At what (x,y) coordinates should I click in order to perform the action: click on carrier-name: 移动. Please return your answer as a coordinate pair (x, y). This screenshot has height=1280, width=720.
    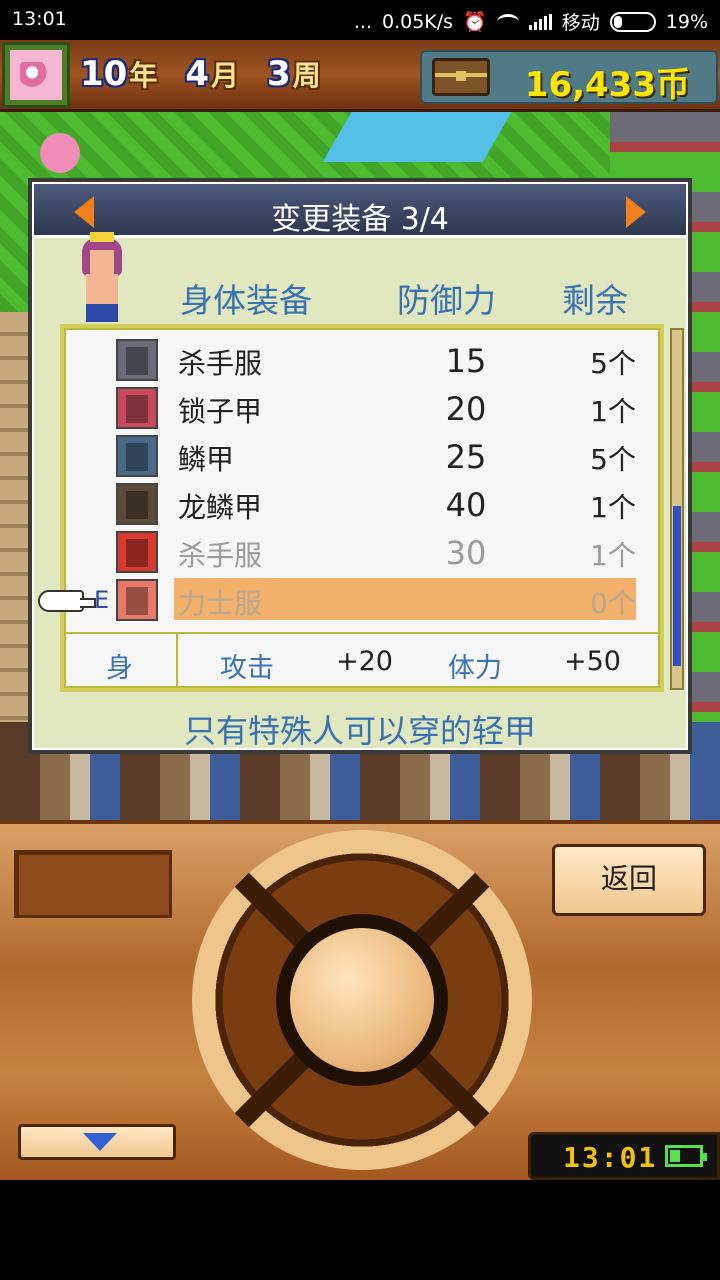
    Looking at the image, I should click on (580, 23).